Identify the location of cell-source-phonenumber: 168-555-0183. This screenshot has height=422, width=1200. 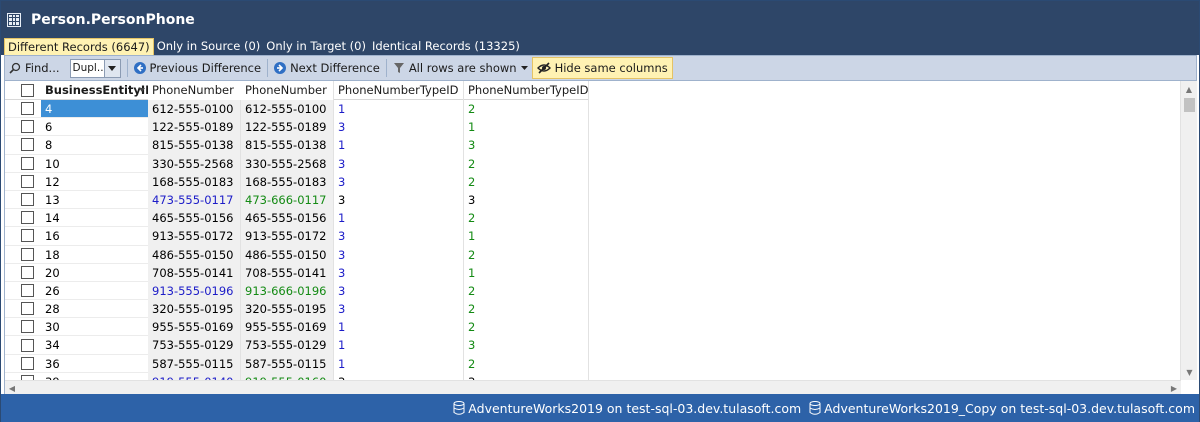
(194, 181).